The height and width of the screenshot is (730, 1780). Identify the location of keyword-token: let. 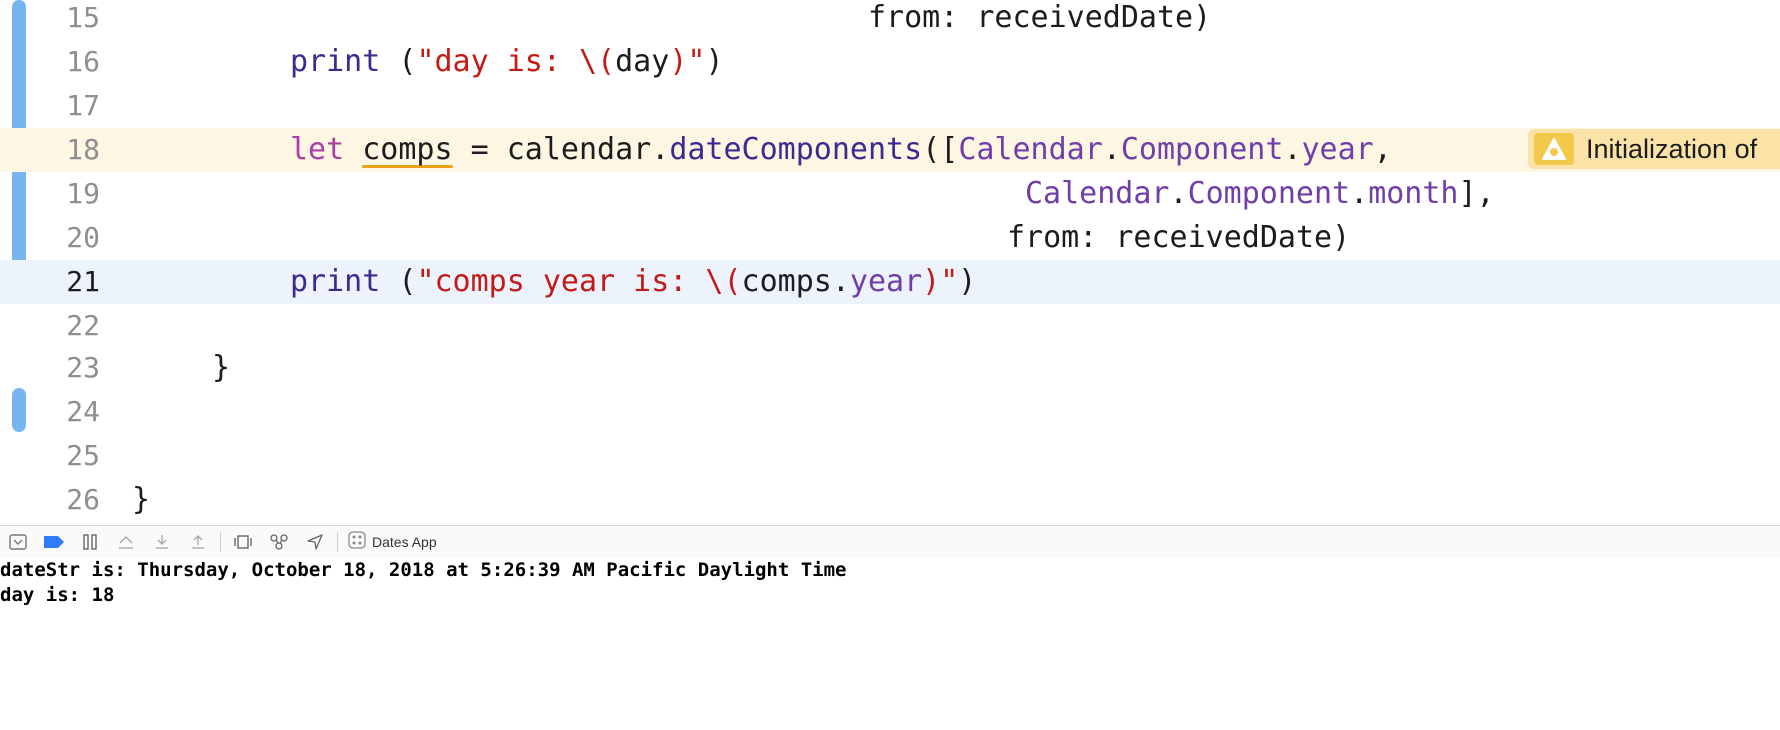
(317, 149).